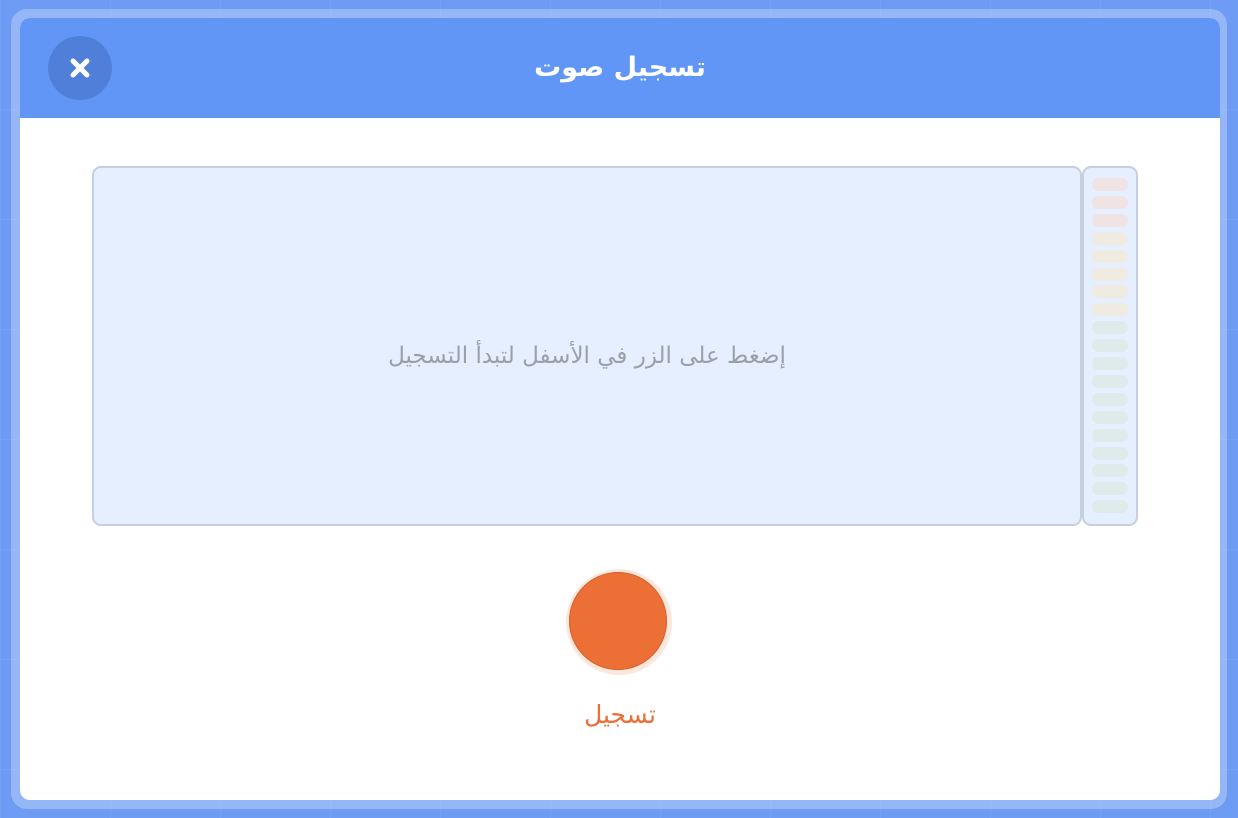  I want to click on dialog-title: تسجيل صوت, so click(620, 67).